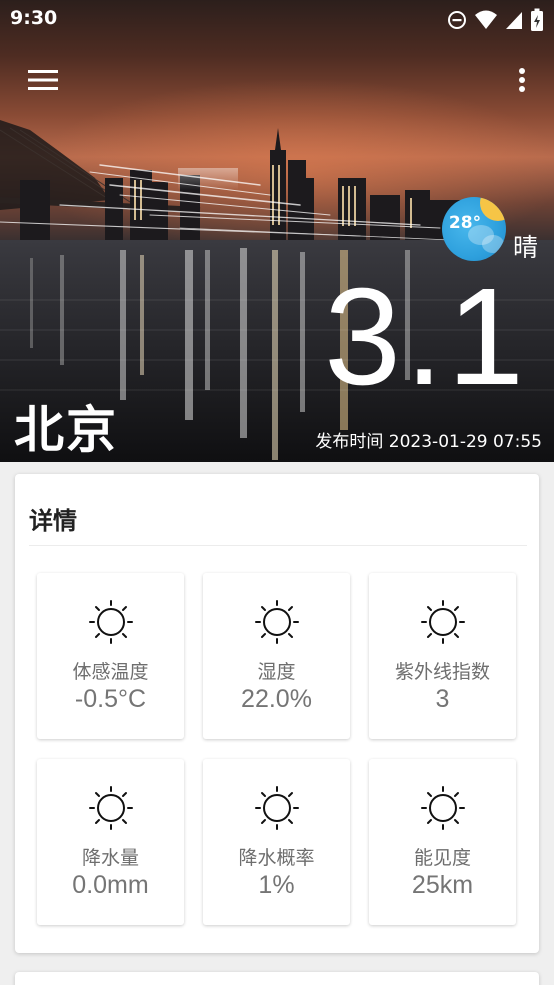 The width and height of the screenshot is (554, 985). I want to click on menu-icon, so click(43, 80).